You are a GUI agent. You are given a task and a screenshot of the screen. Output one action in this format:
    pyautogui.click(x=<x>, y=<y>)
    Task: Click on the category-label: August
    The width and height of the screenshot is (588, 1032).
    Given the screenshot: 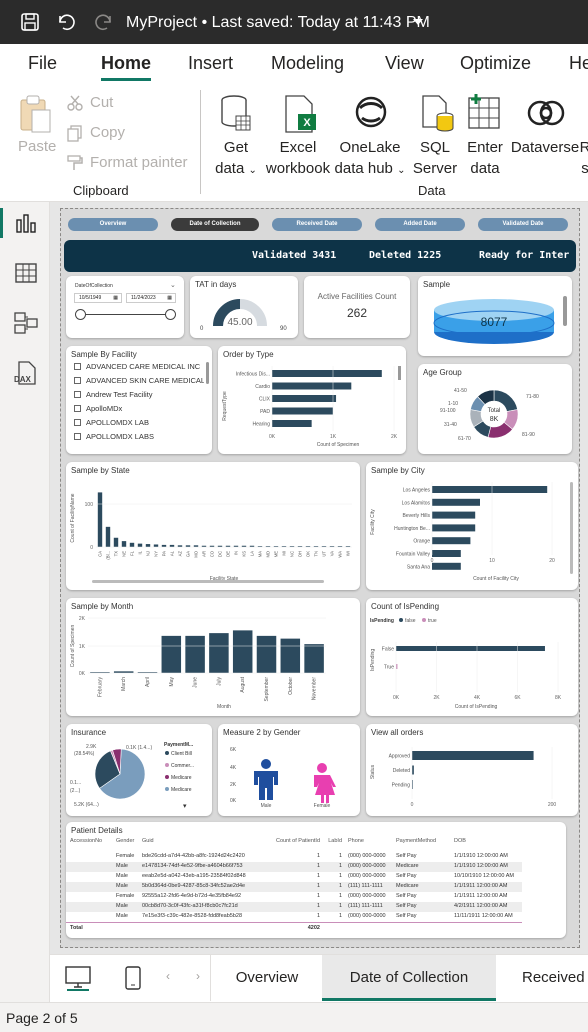 What is the action you would take?
    pyautogui.click(x=243, y=684)
    